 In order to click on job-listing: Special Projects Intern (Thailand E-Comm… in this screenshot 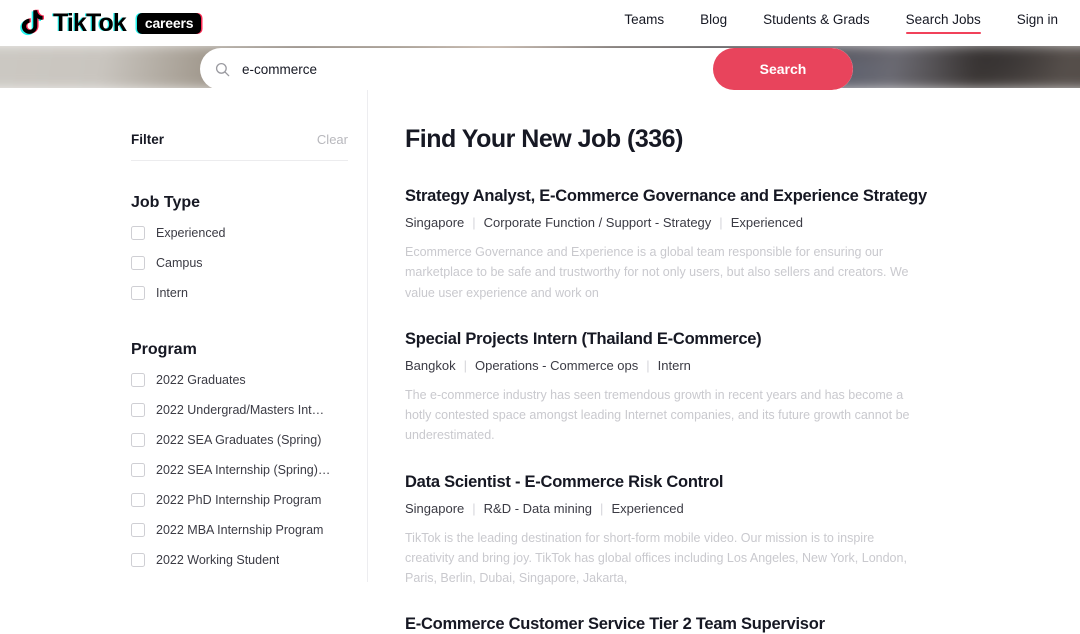, I will do `click(742, 388)`.